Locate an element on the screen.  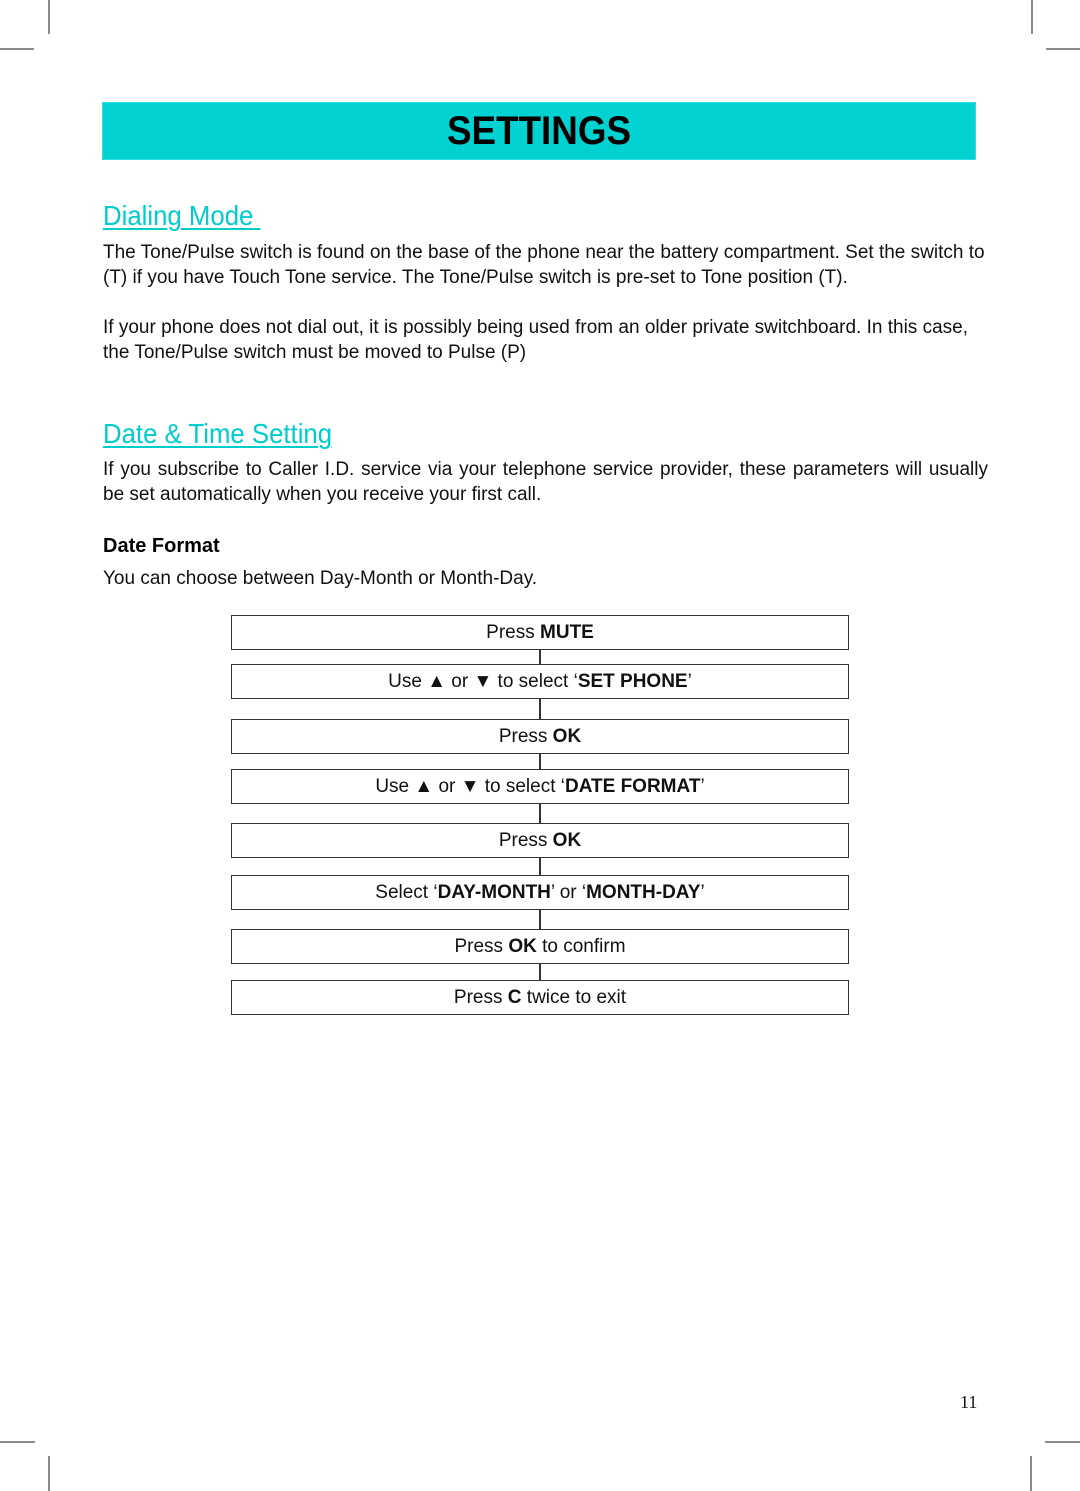
key-label: SET PHONE is located at coordinates (632, 681).